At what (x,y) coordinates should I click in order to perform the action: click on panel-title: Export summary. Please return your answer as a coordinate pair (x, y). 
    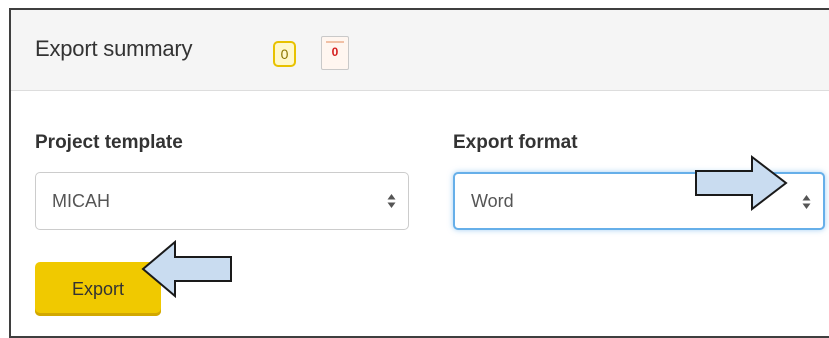
    Looking at the image, I should click on (114, 48).